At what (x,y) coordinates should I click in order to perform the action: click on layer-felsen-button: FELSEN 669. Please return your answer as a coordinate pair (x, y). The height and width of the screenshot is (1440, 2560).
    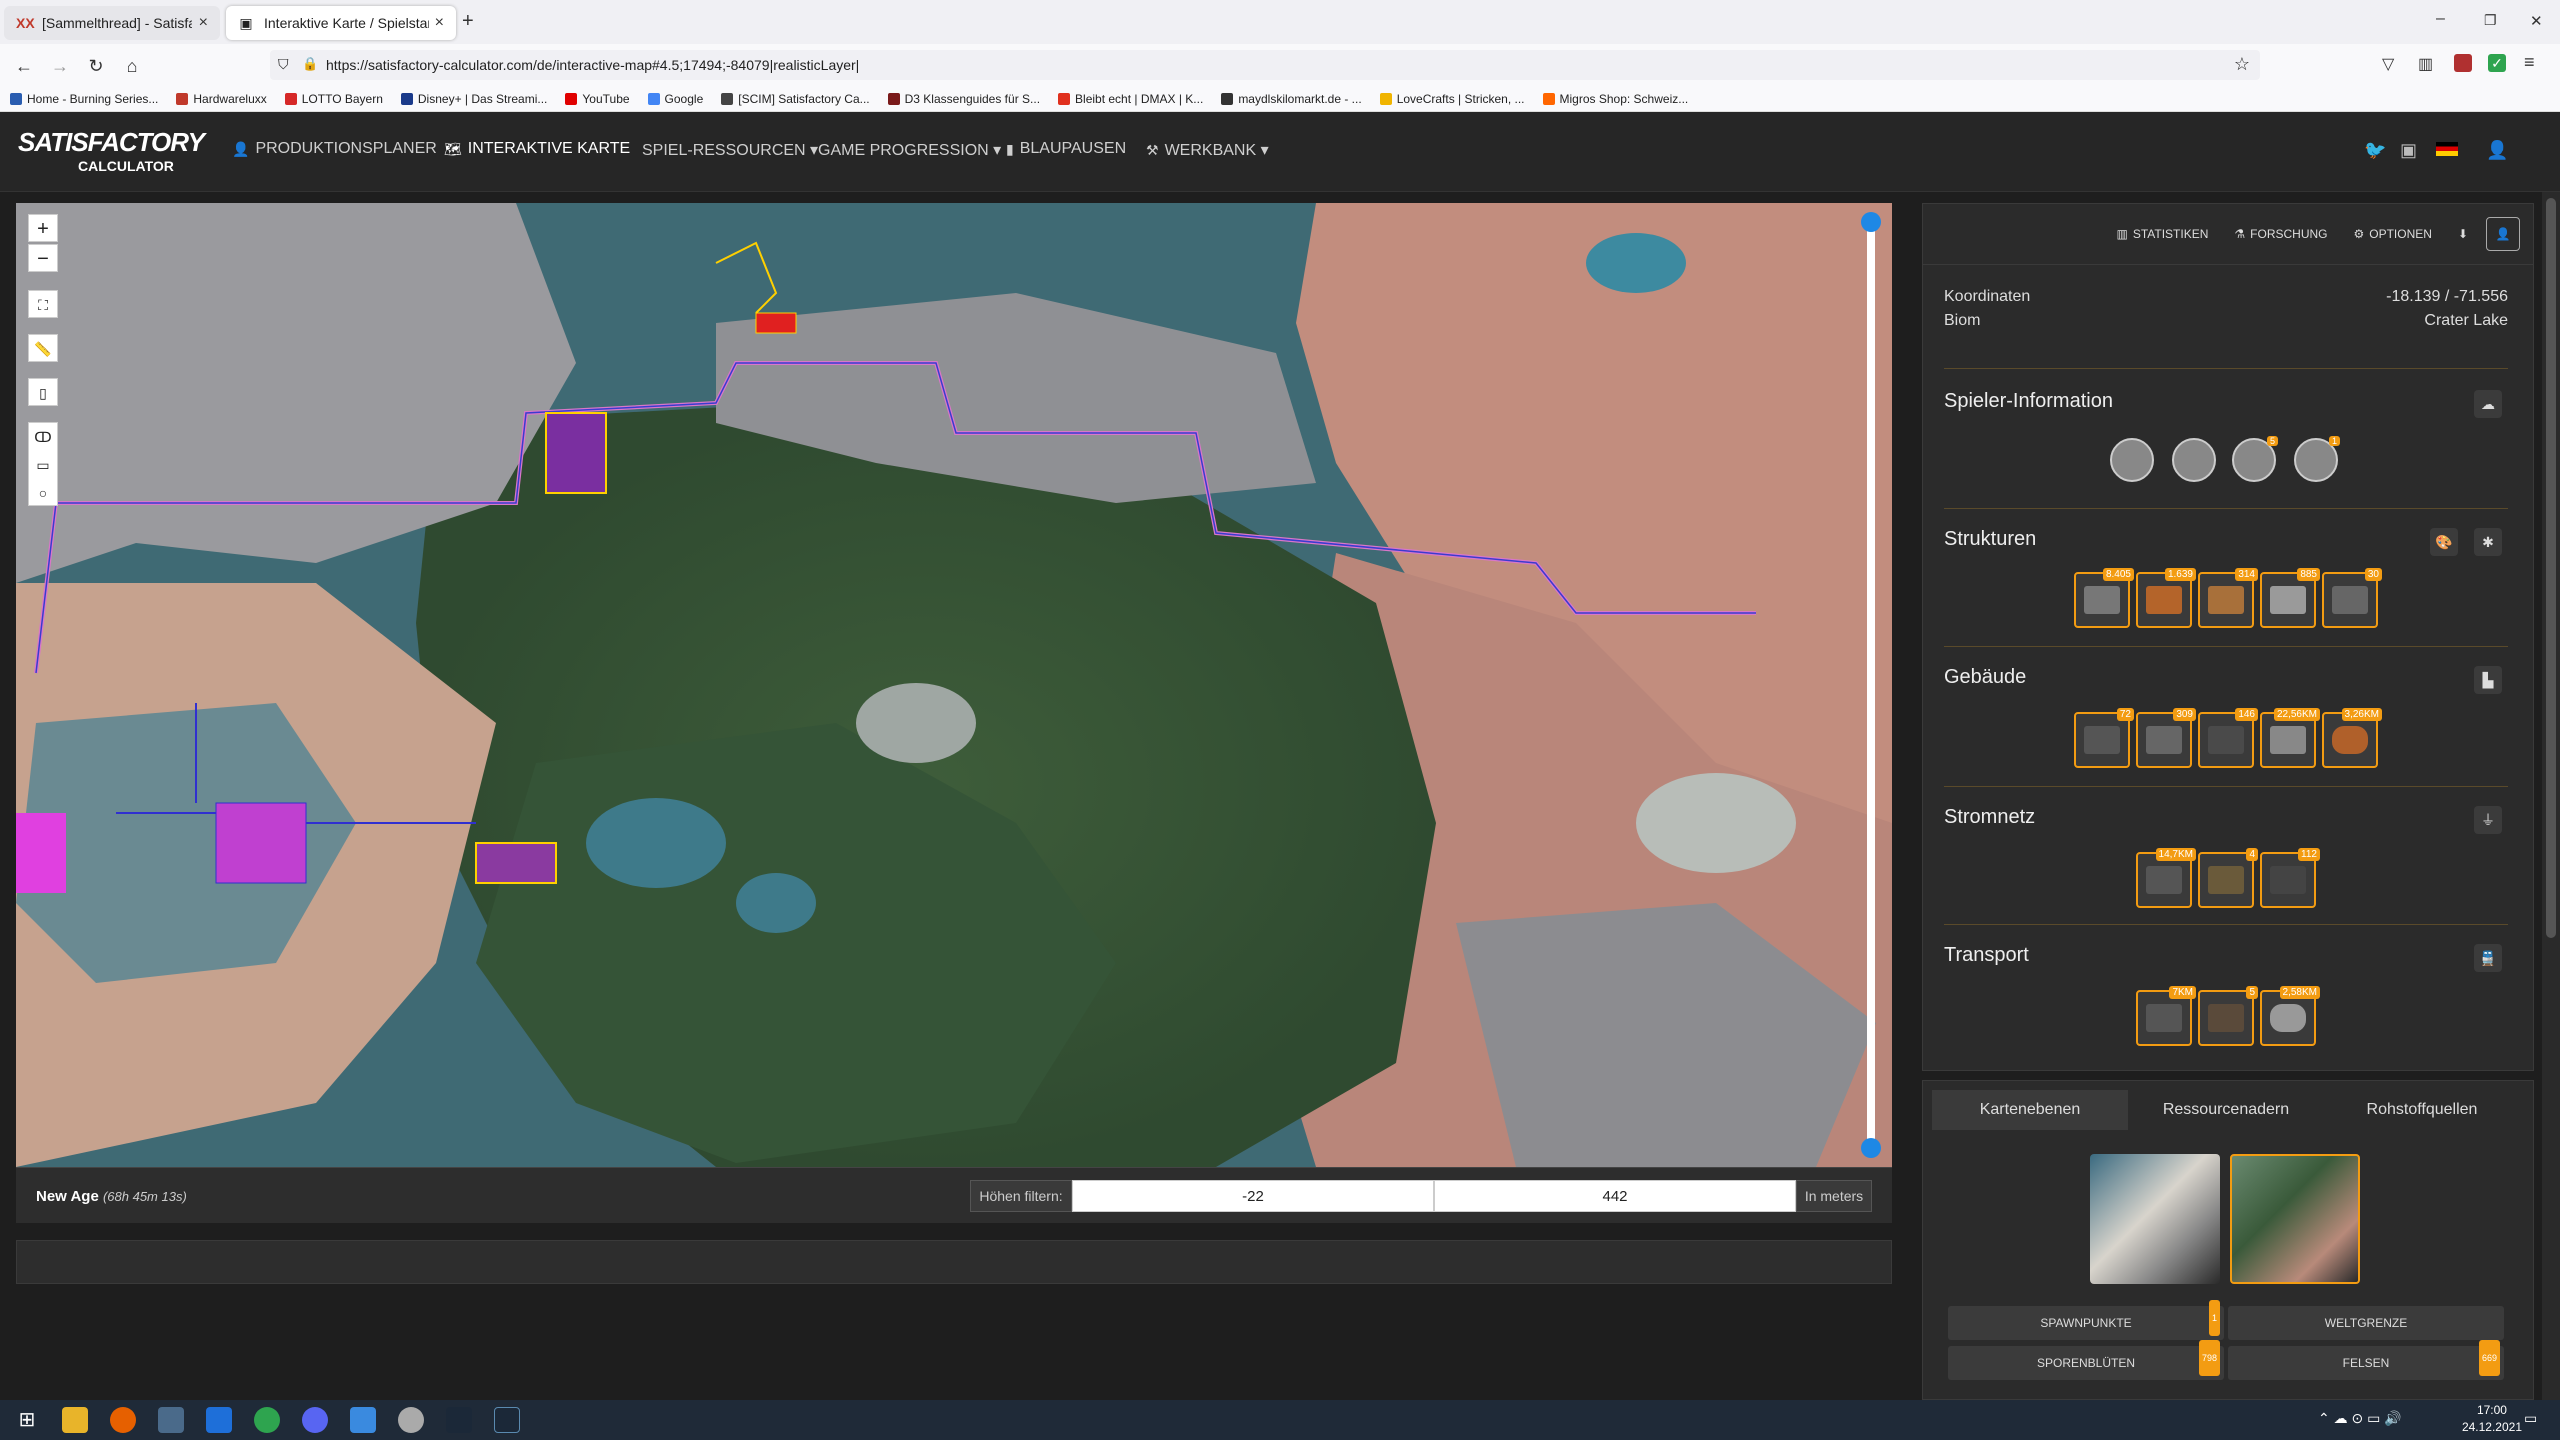
    Looking at the image, I should click on (2366, 1360).